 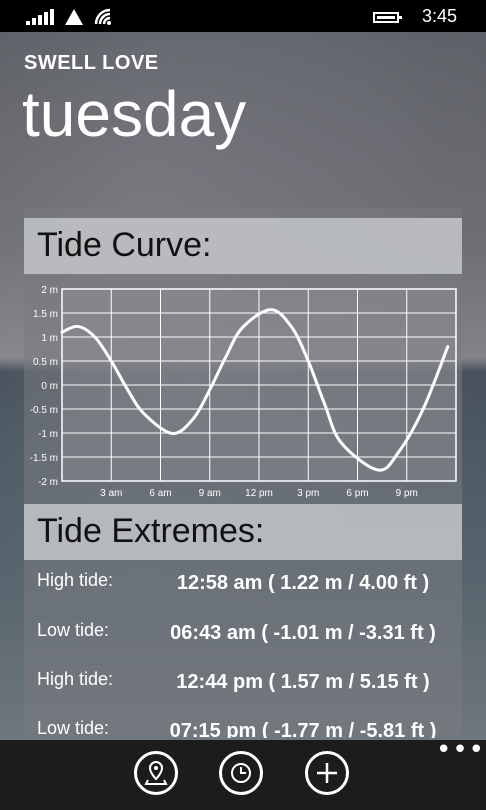 I want to click on tide-time-value: 12:44 pm ( 1.57 m / 5.15 ft ), so click(x=303, y=682).